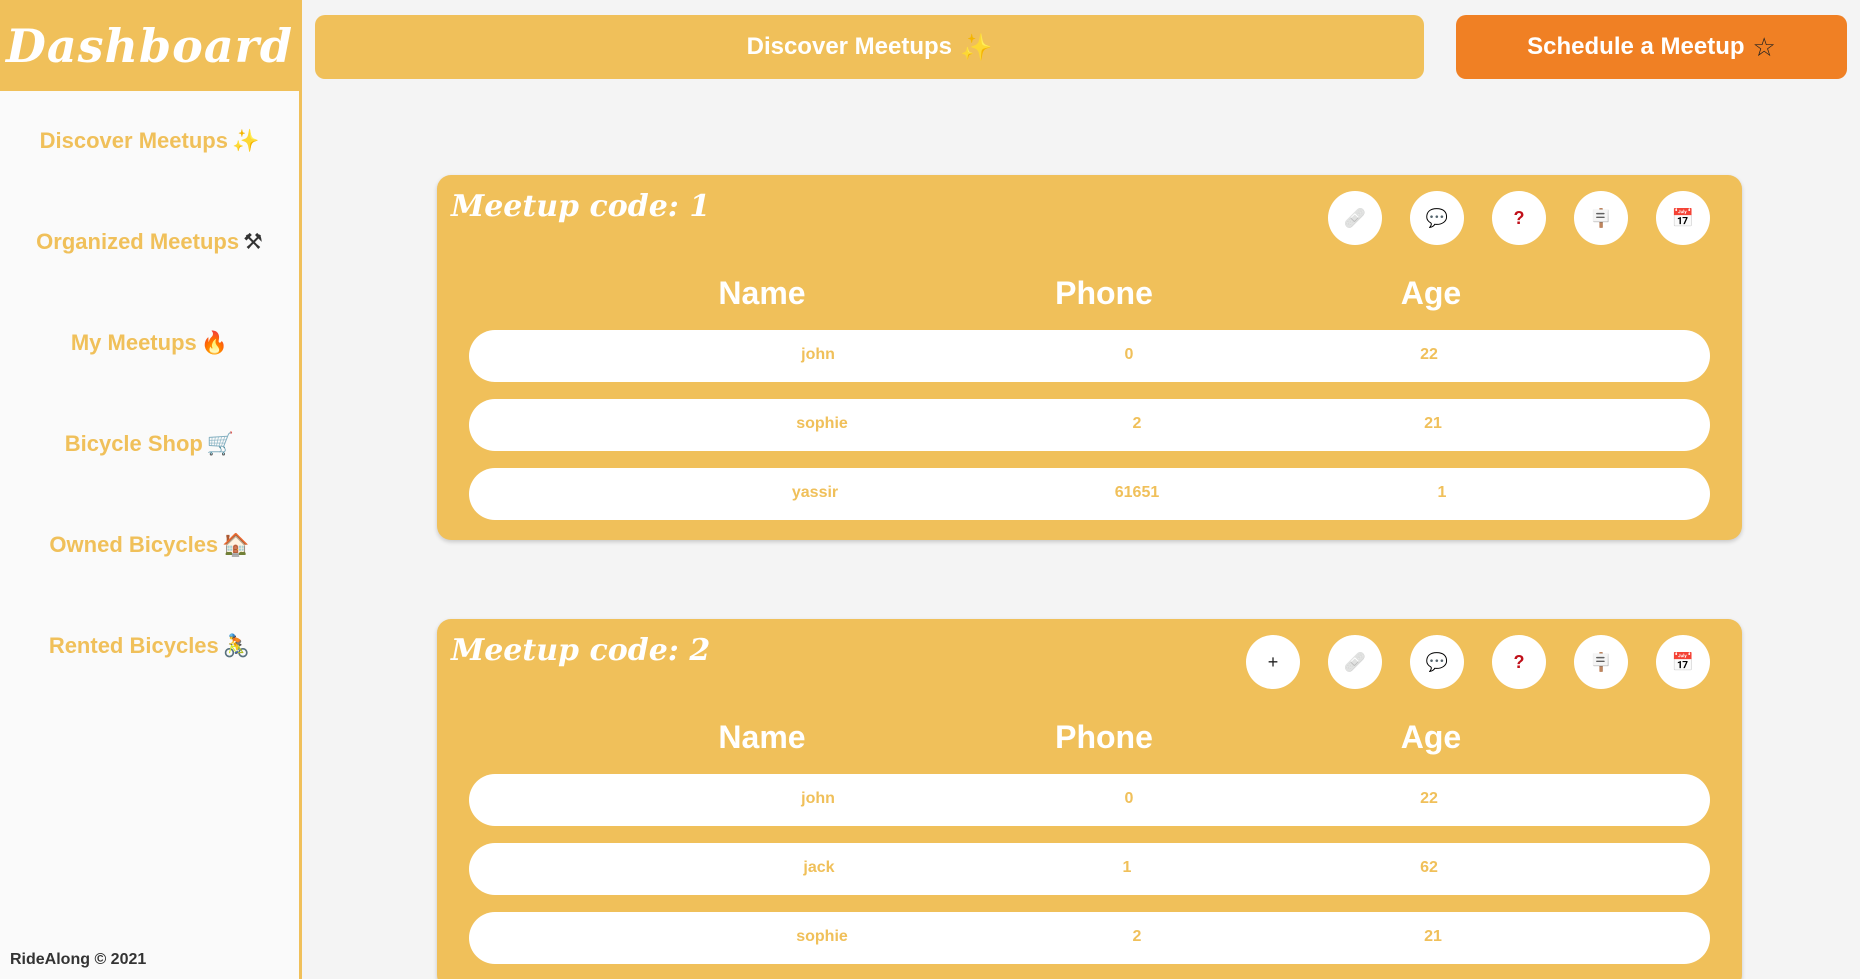  I want to click on meetup-actions: 🩹 💬 ? 🪧 📅, so click(1505, 218).